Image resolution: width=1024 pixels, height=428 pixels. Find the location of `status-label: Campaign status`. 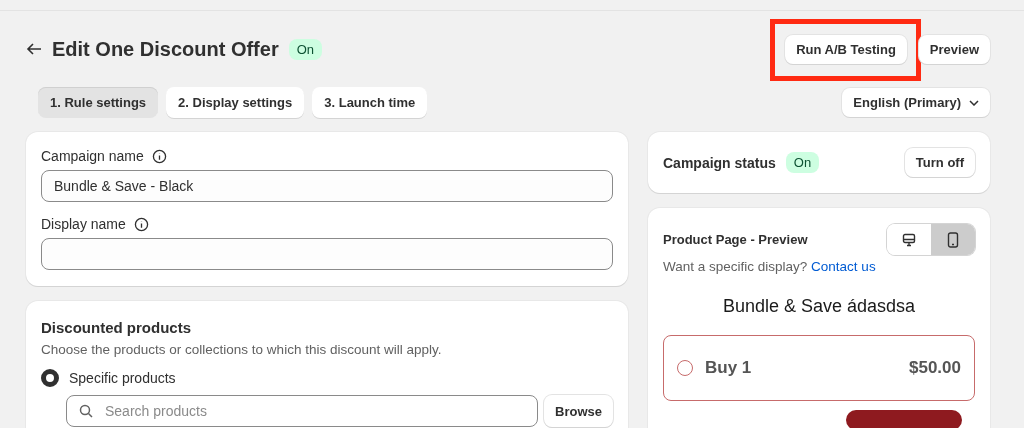

status-label: Campaign status is located at coordinates (719, 162).